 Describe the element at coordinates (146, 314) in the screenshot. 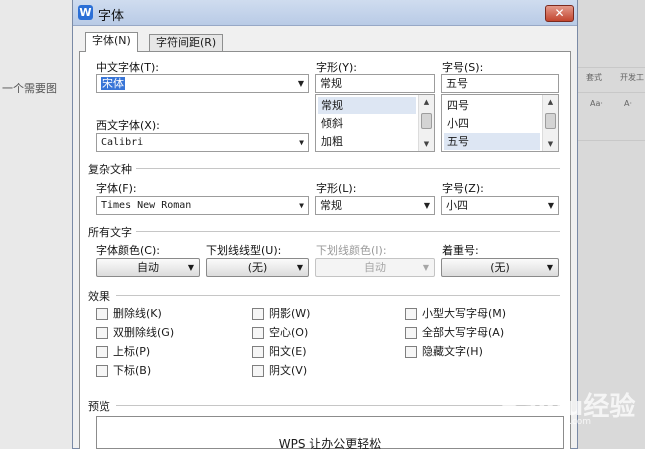

I see `strikethrough-checkbox: 删除线(K)` at that location.